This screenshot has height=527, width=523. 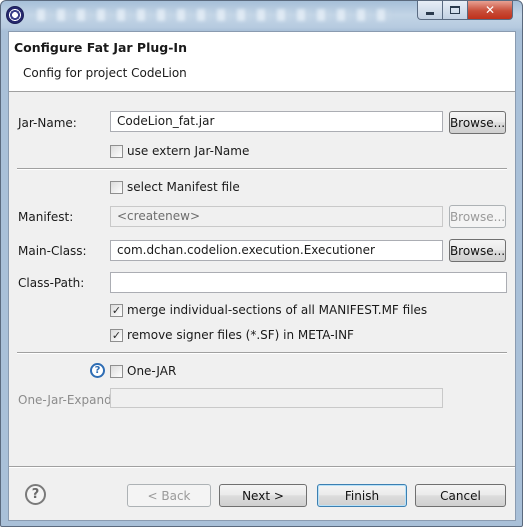 What do you see at coordinates (430, 10) in the screenshot?
I see `minimize-button` at bounding box center [430, 10].